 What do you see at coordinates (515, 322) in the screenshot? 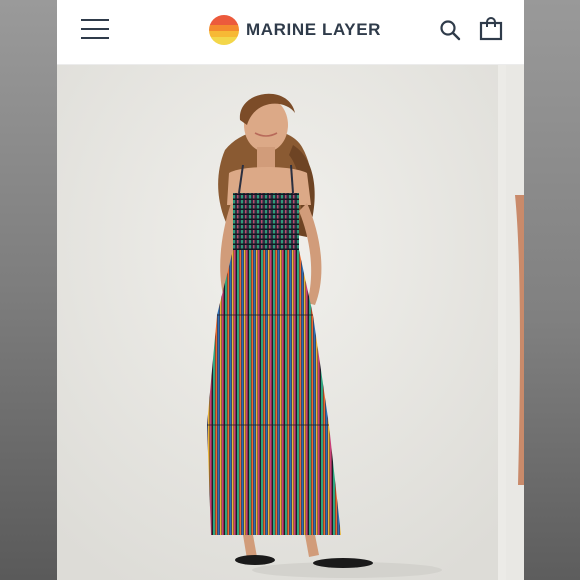
I see `product-image-next-peek` at bounding box center [515, 322].